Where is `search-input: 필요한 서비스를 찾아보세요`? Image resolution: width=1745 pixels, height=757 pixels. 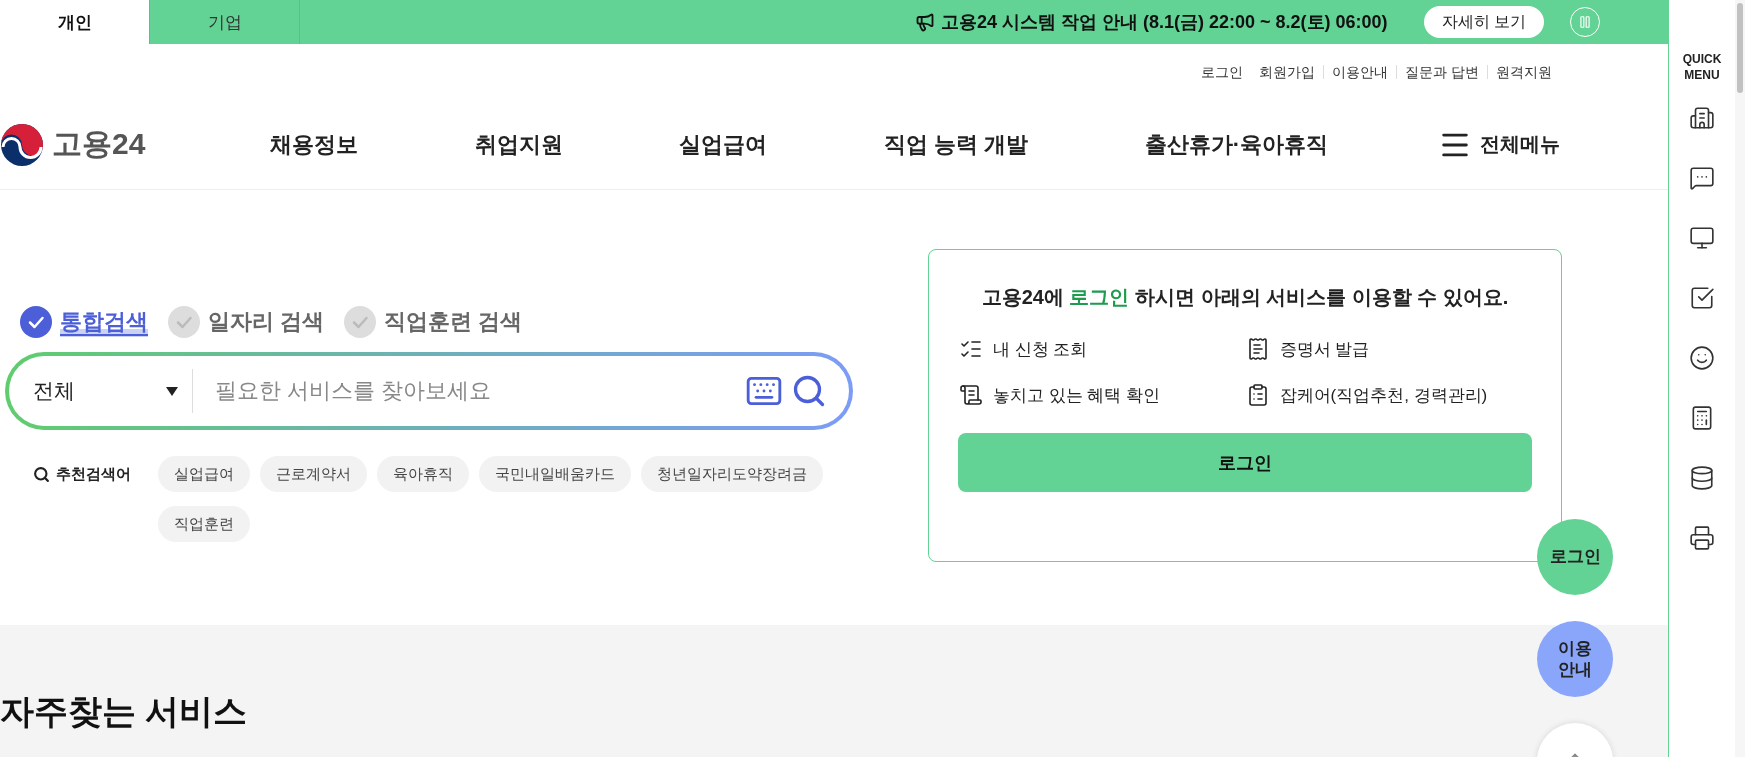 search-input: 필요한 서비스를 찾아보세요 is located at coordinates (465, 391).